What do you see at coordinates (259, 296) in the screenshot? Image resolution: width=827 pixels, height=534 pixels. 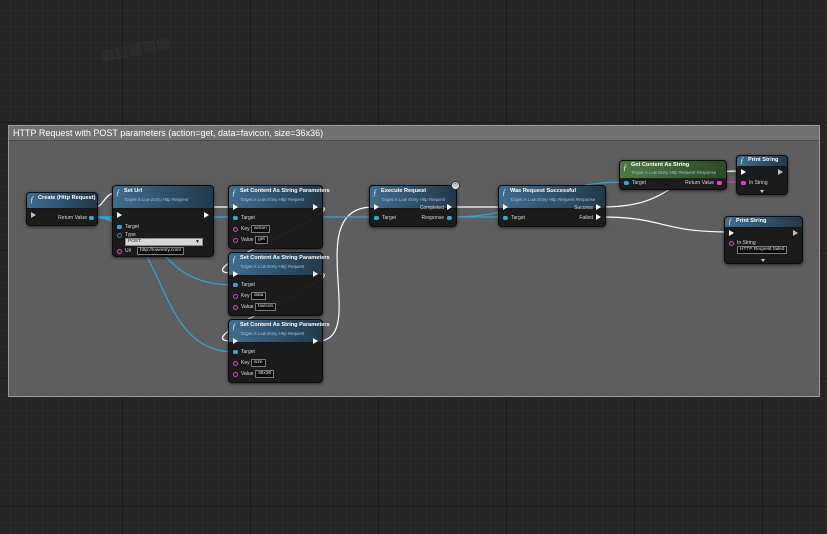 I see `key-input: data` at bounding box center [259, 296].